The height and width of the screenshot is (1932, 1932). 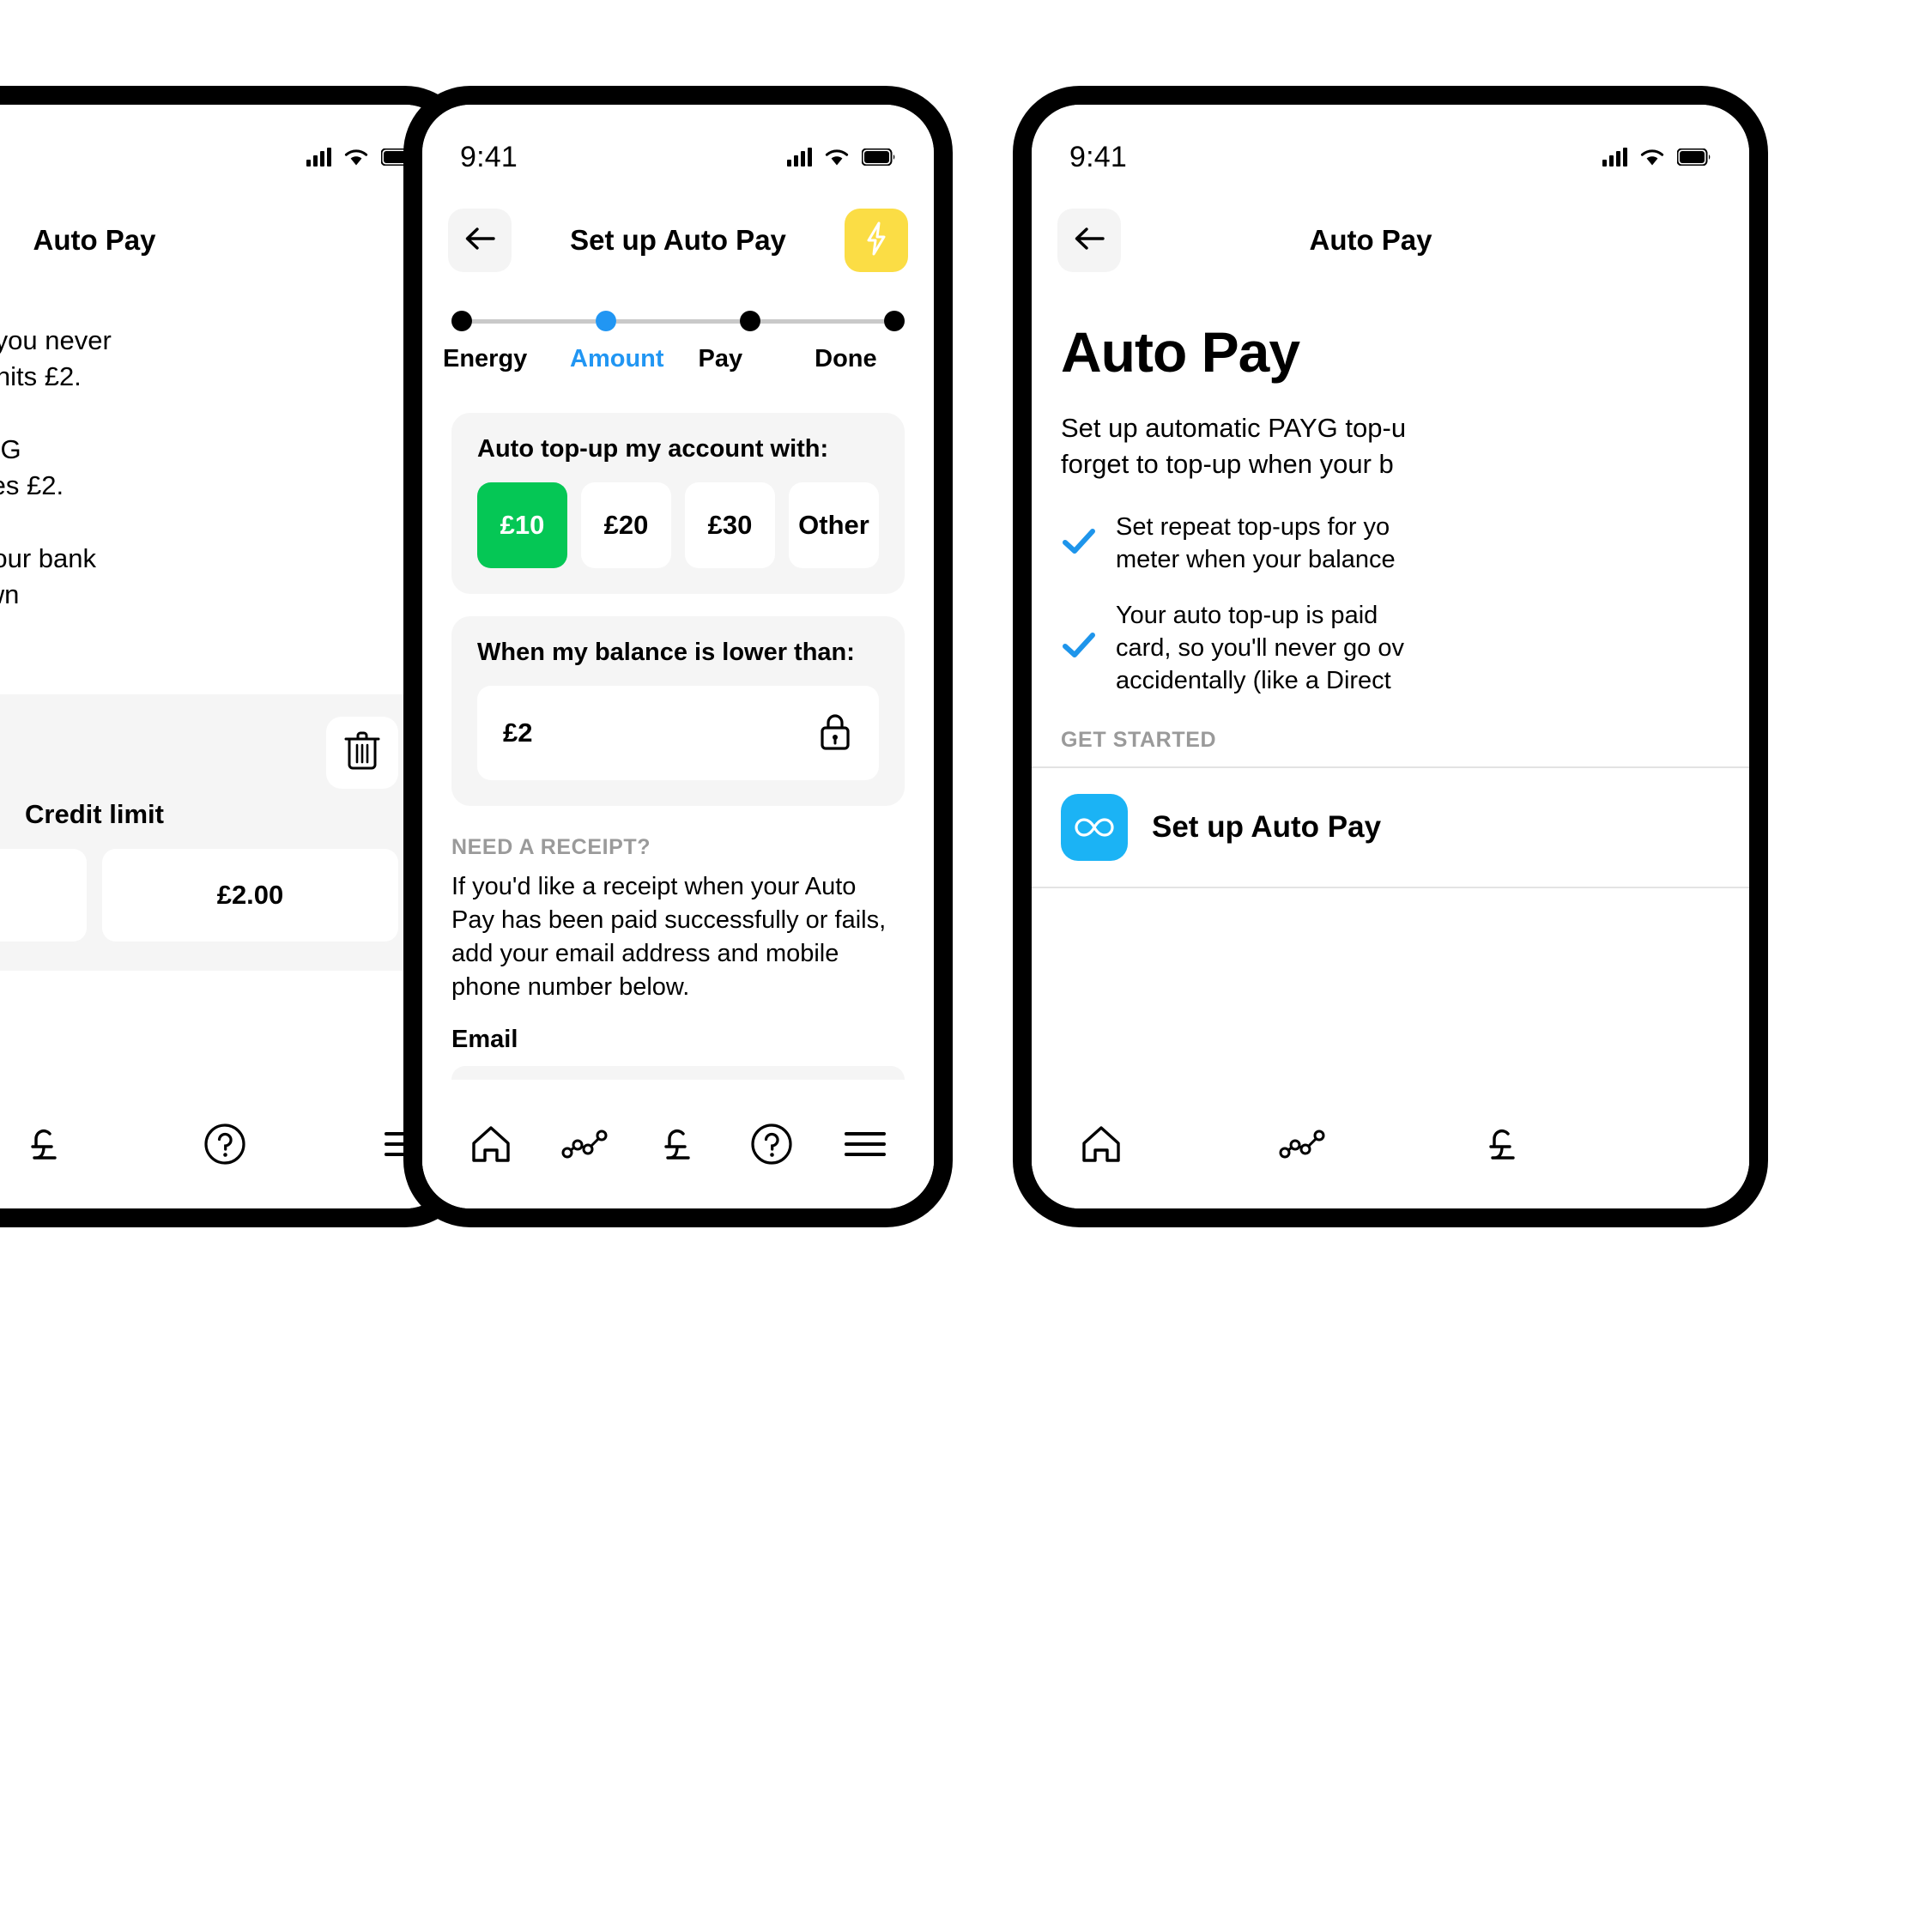 I want to click on status-time: 9:41, so click(x=489, y=157).